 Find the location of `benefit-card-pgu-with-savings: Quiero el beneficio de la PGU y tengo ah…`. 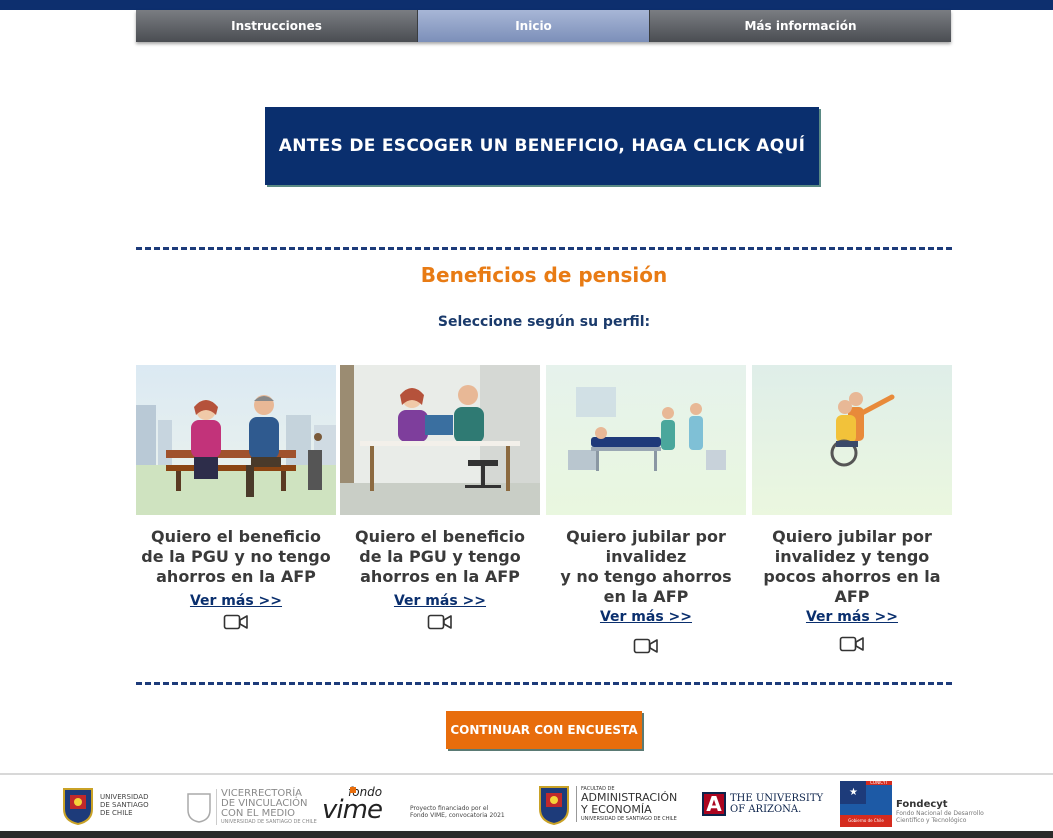

benefit-card-pgu-with-savings: Quiero el beneficio de la PGU y tengo ah… is located at coordinates (440, 498).